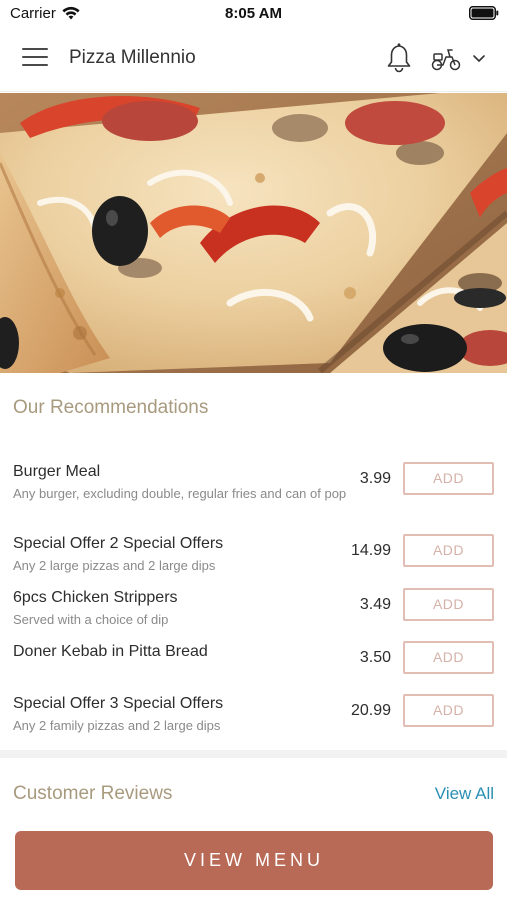 The image size is (507, 900). I want to click on chevron-down-icon, so click(479, 58).